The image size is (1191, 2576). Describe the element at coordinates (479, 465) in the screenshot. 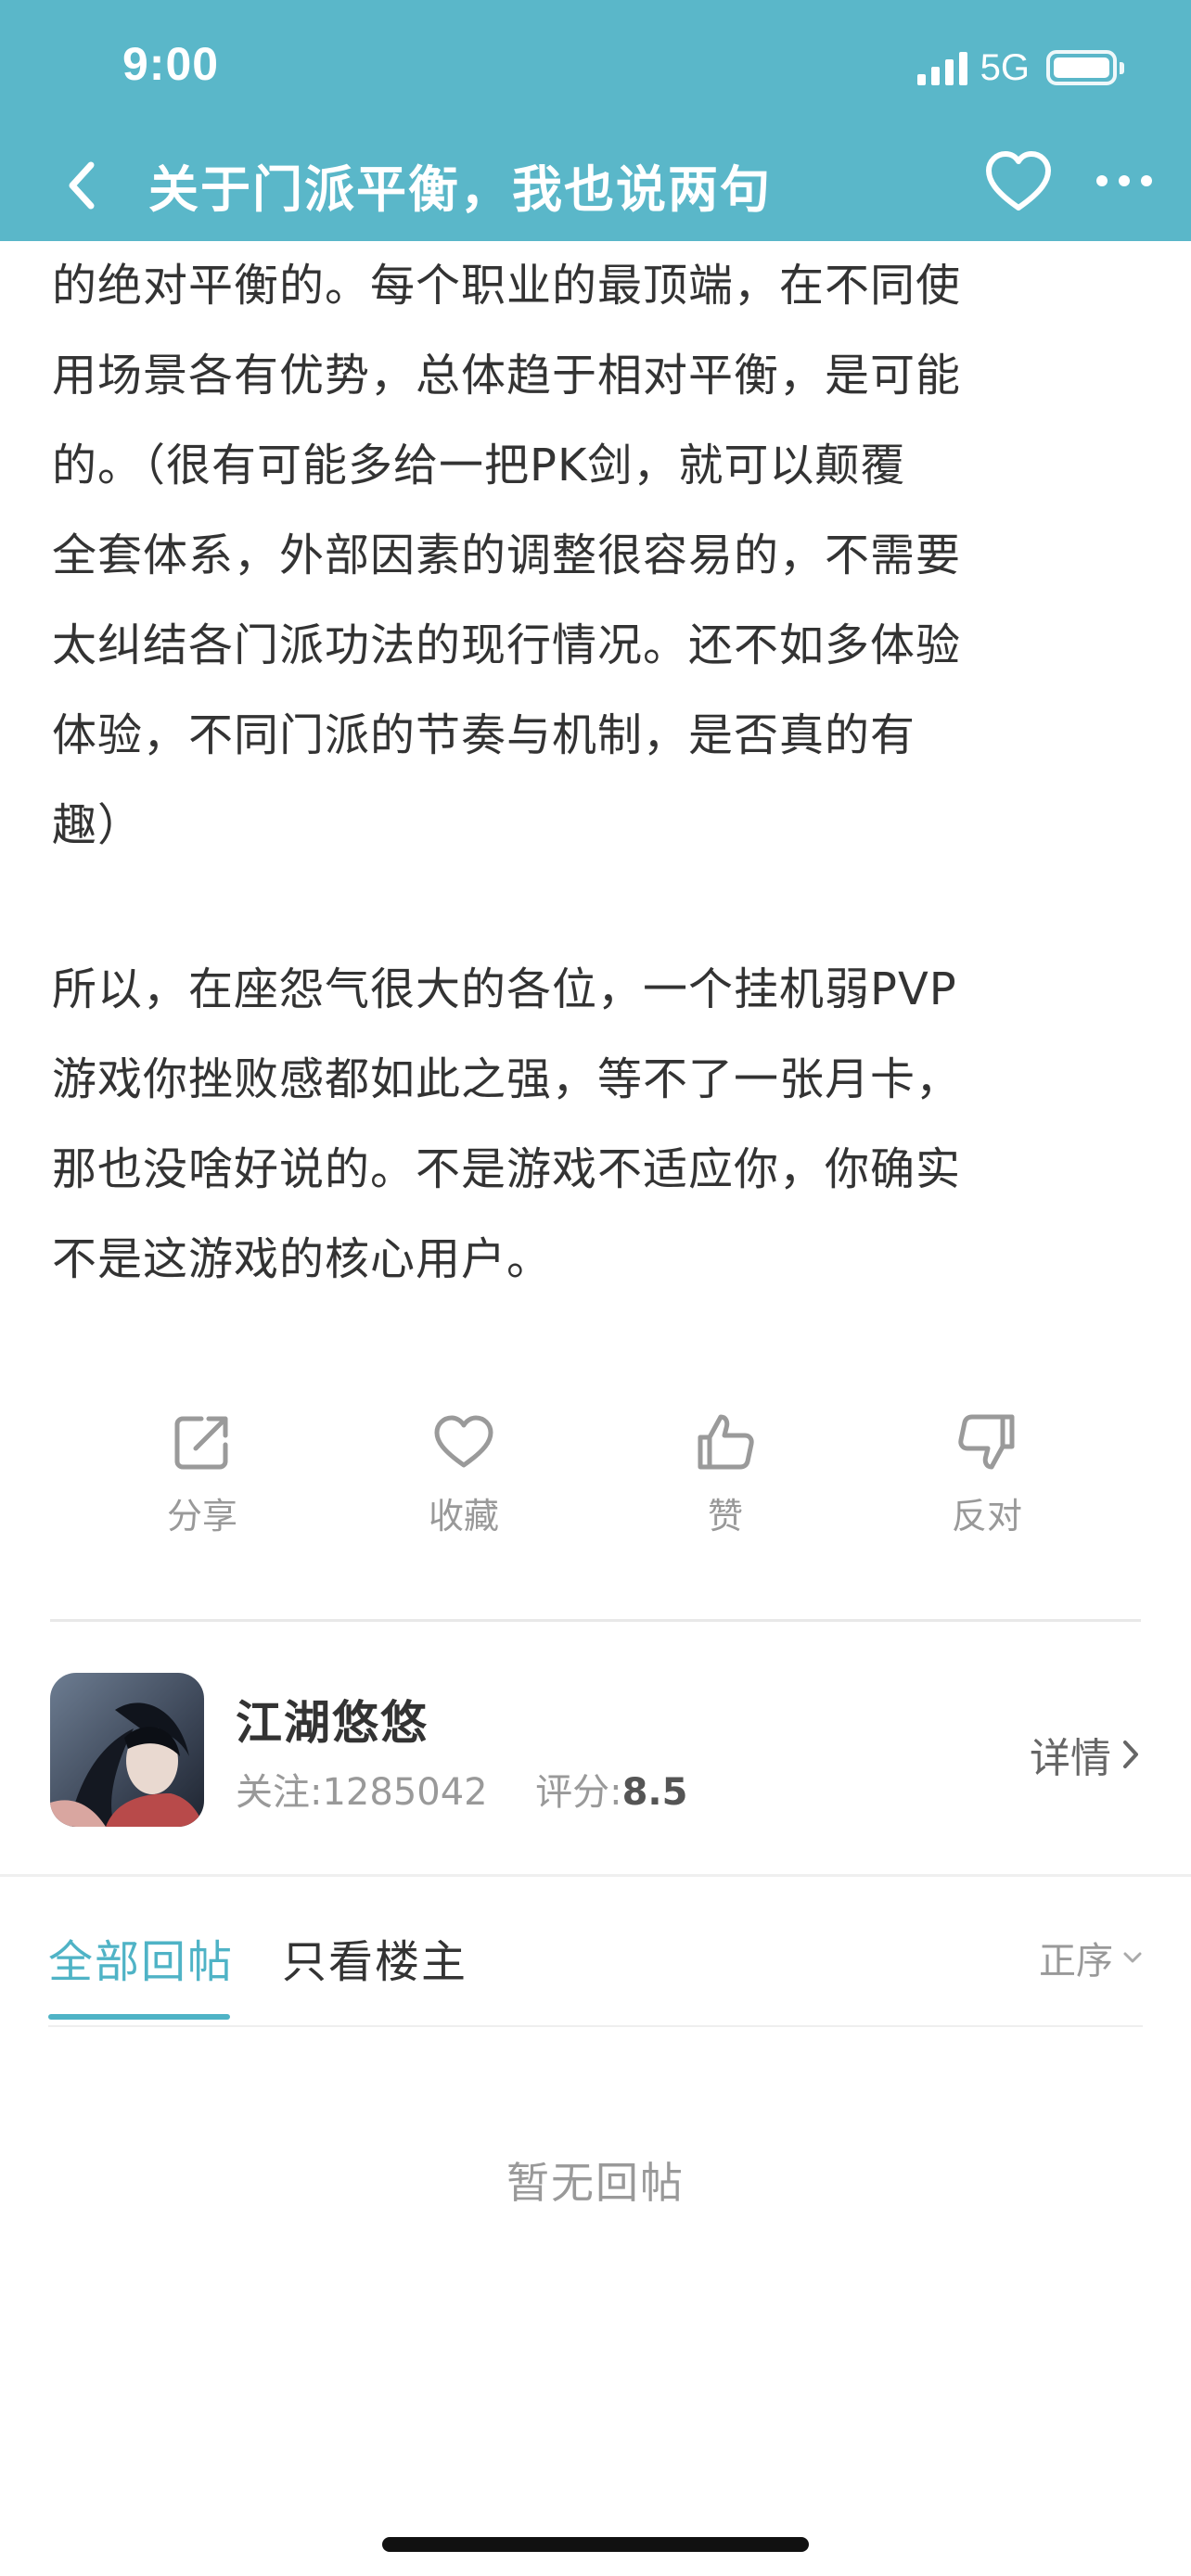

I see `text-line: 的。（很有可能多给一把PK剑，就可以颠覆` at that location.